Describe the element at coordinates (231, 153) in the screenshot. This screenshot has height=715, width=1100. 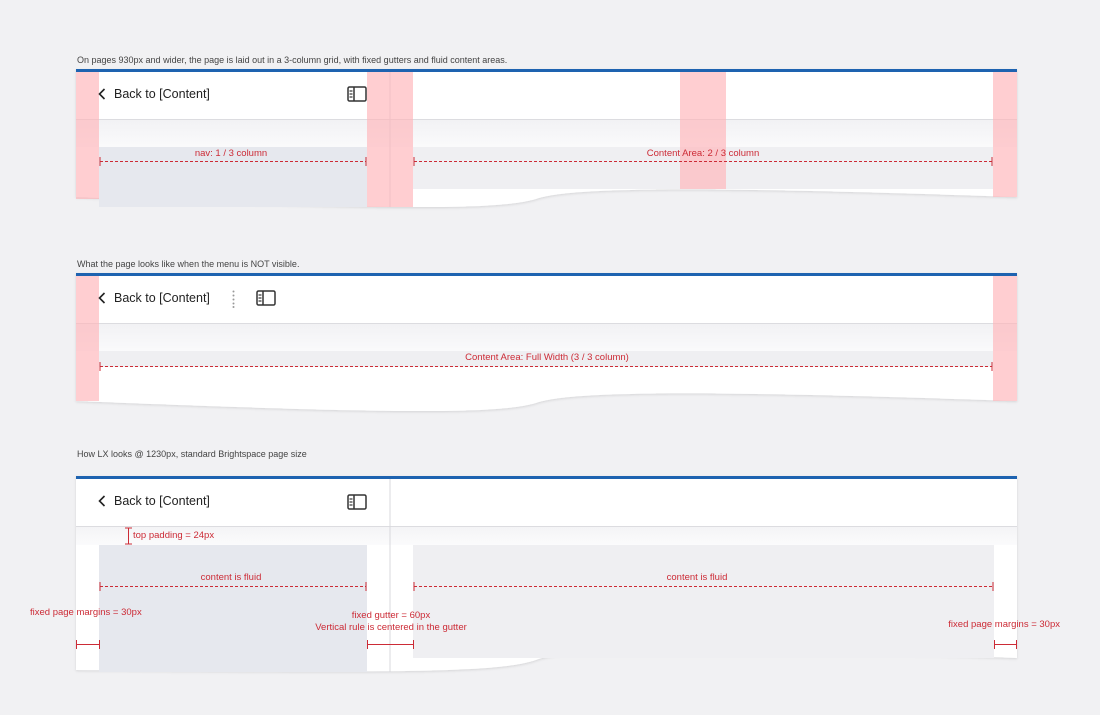
I see `nav-column-label: nav: 1 / 3 column` at that location.